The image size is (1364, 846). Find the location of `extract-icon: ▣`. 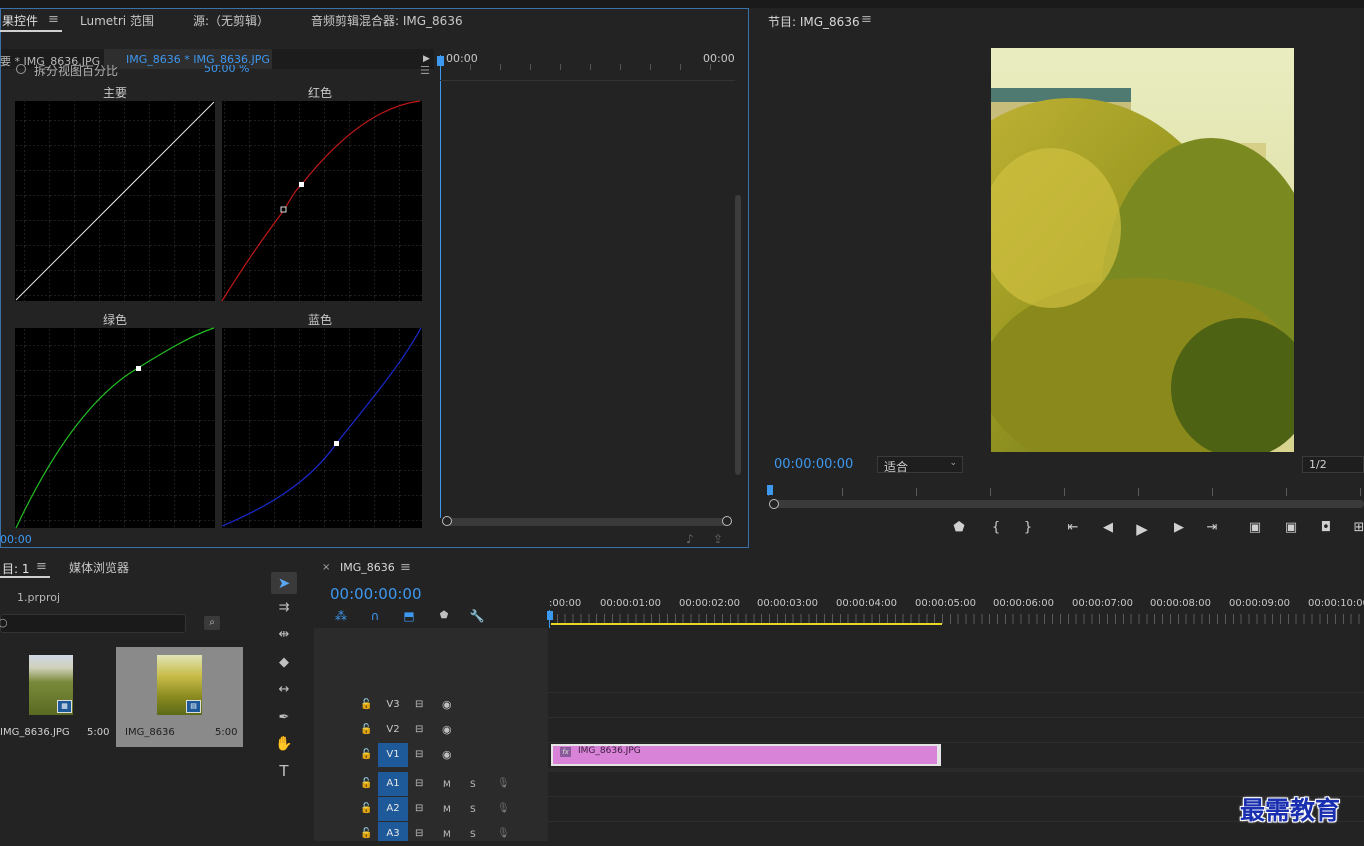

extract-icon: ▣ is located at coordinates (1291, 527).